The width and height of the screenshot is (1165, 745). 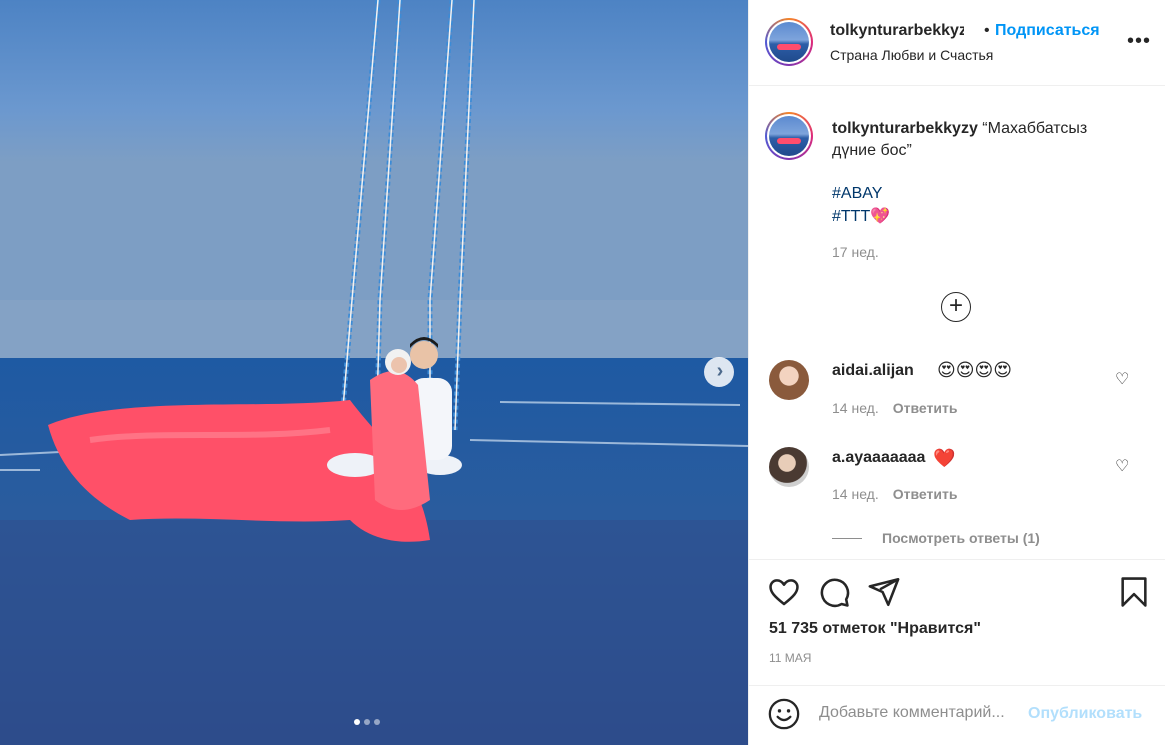 I want to click on comment-text: 😍😍😍😍, so click(x=975, y=370).